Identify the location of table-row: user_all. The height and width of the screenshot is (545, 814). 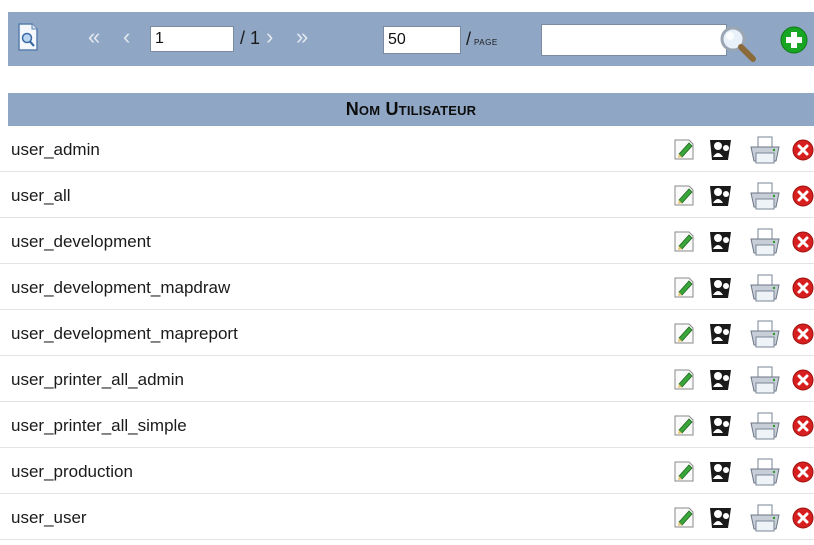
(407, 195).